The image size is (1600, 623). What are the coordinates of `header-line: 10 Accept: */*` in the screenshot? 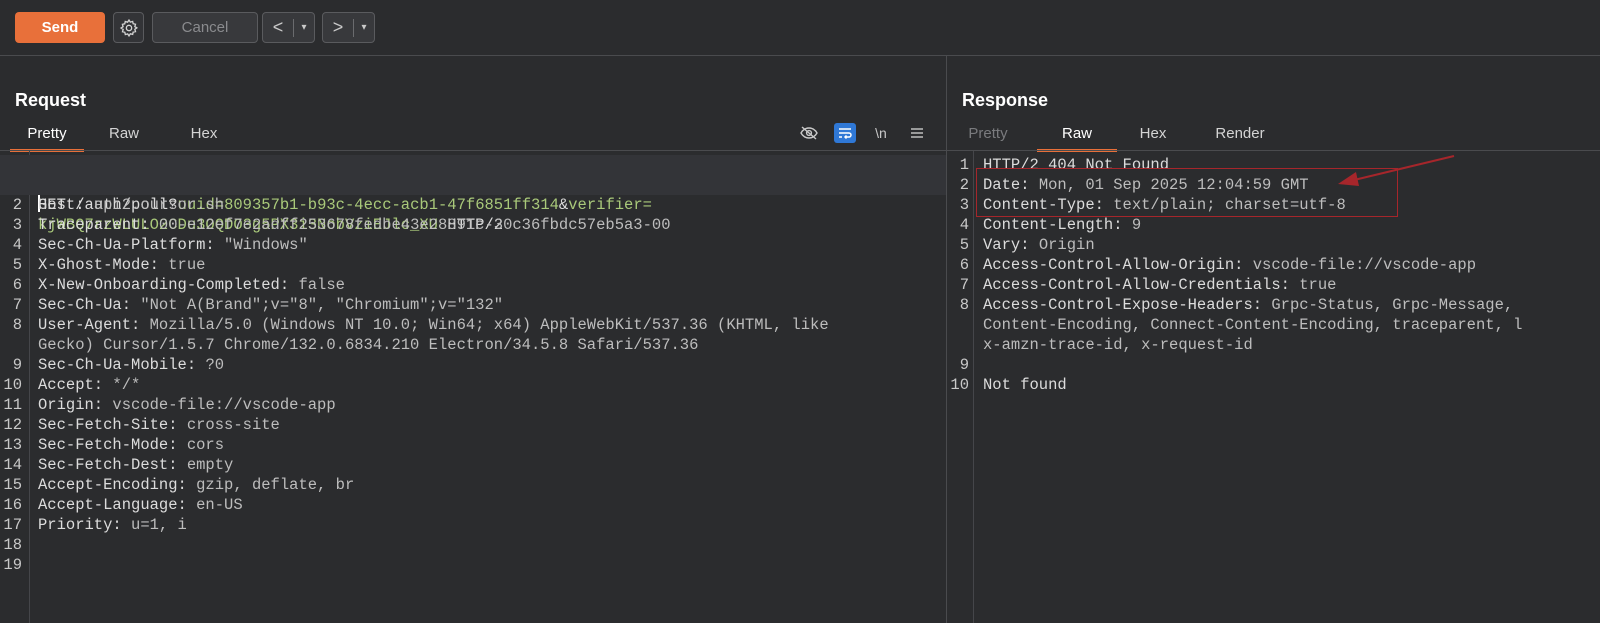 It's located at (473, 385).